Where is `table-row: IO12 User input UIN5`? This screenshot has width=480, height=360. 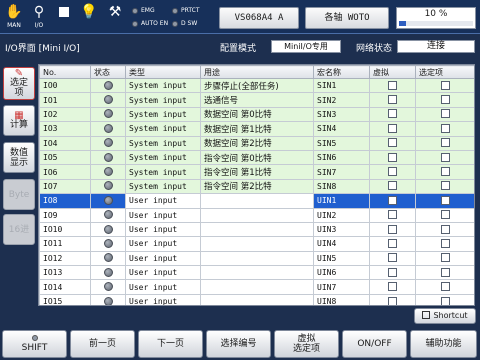 table-row: IO12 User input UIN5 is located at coordinates (256, 258).